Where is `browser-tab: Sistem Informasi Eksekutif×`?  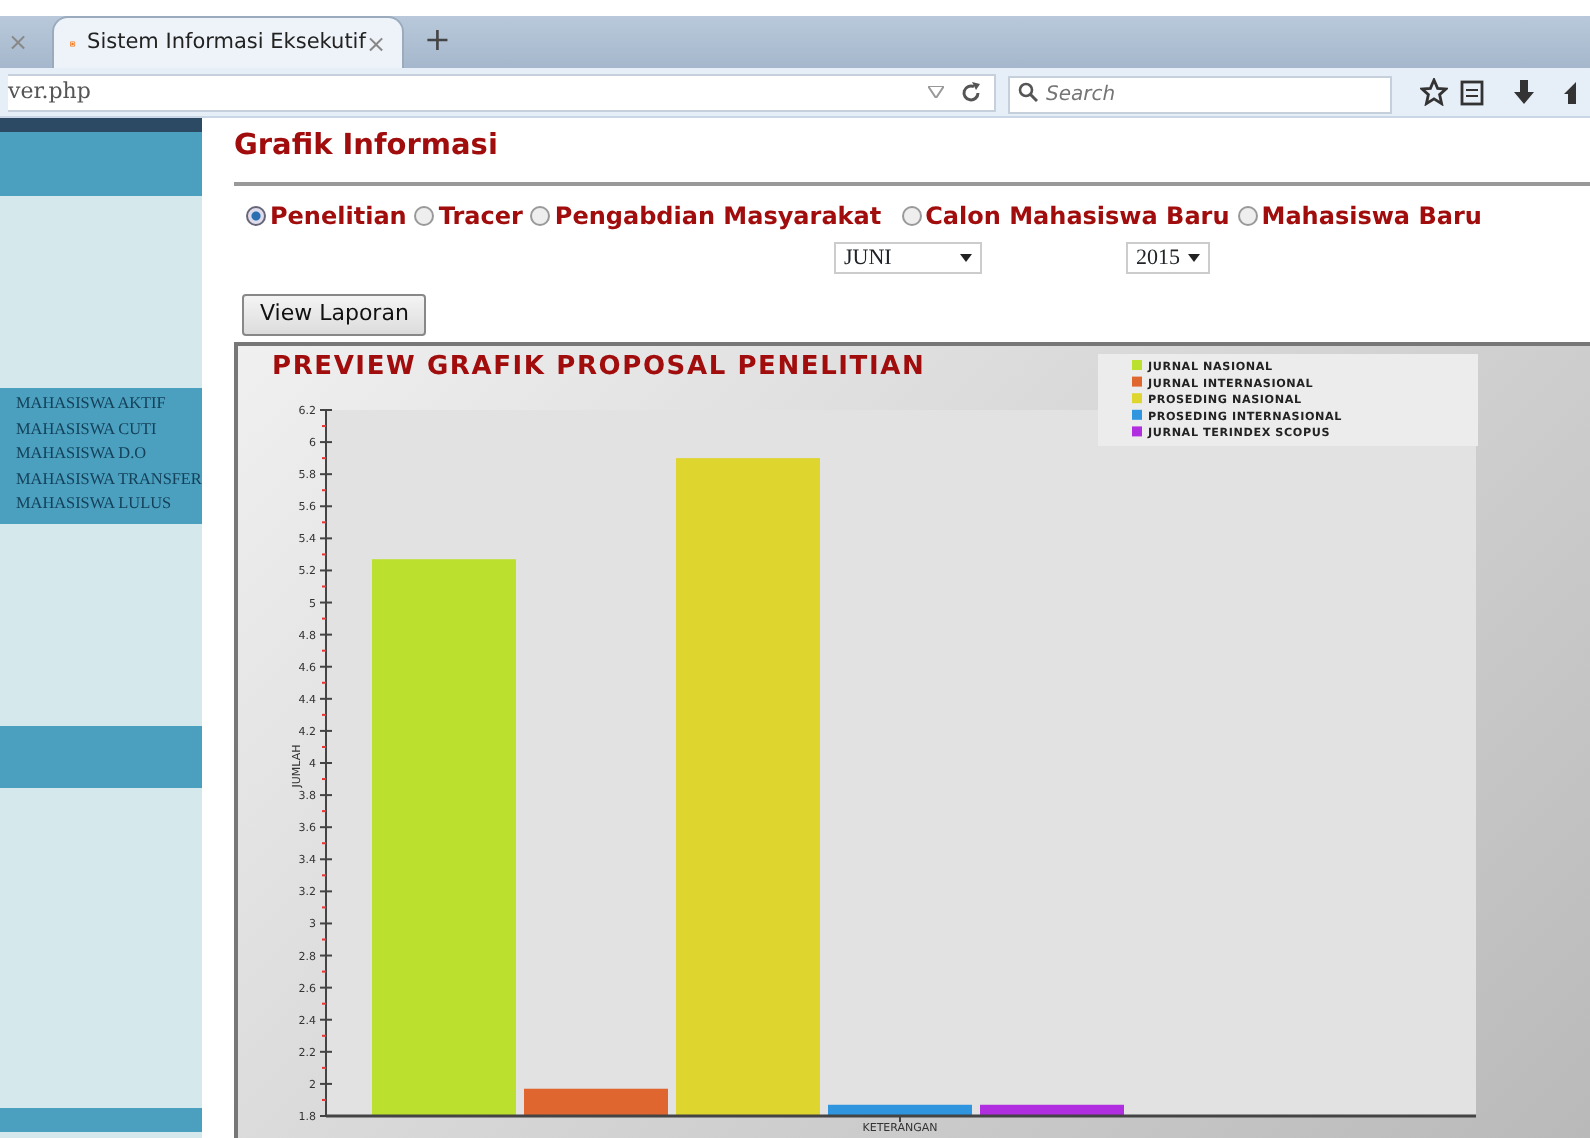
browser-tab: Sistem Informasi Eksekutif× is located at coordinates (228, 42).